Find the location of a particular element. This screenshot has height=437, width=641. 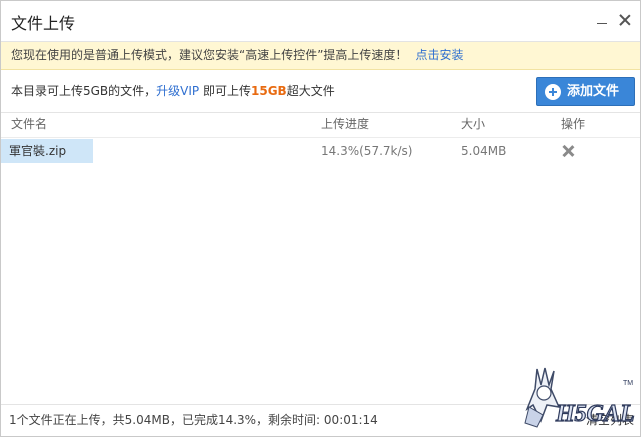

file-name-cell: 軍官裝.zip is located at coordinates (47, 151).